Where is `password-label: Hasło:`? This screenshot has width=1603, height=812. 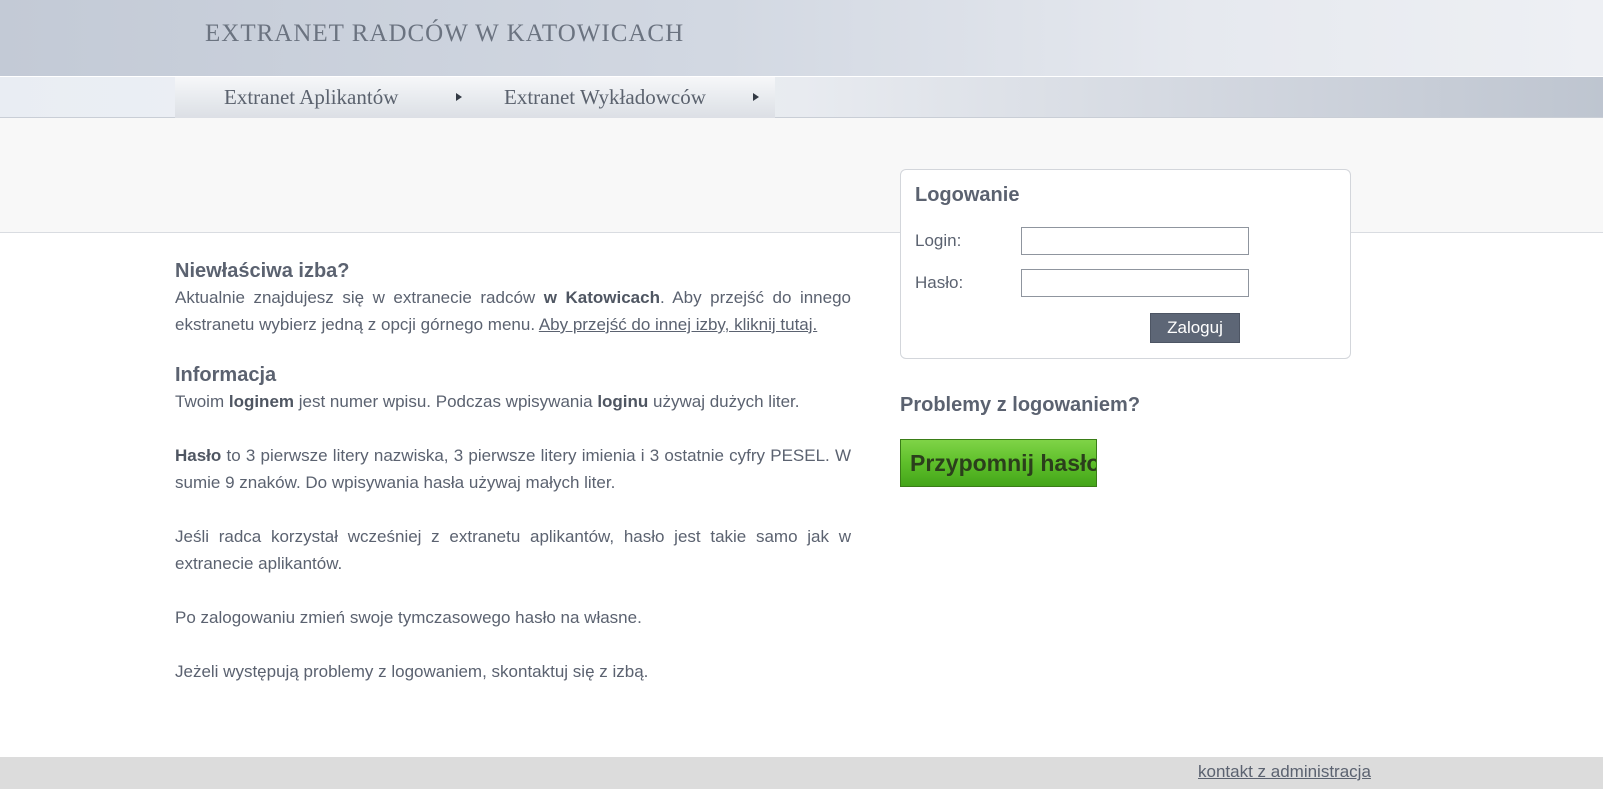 password-label: Hasło: is located at coordinates (939, 282).